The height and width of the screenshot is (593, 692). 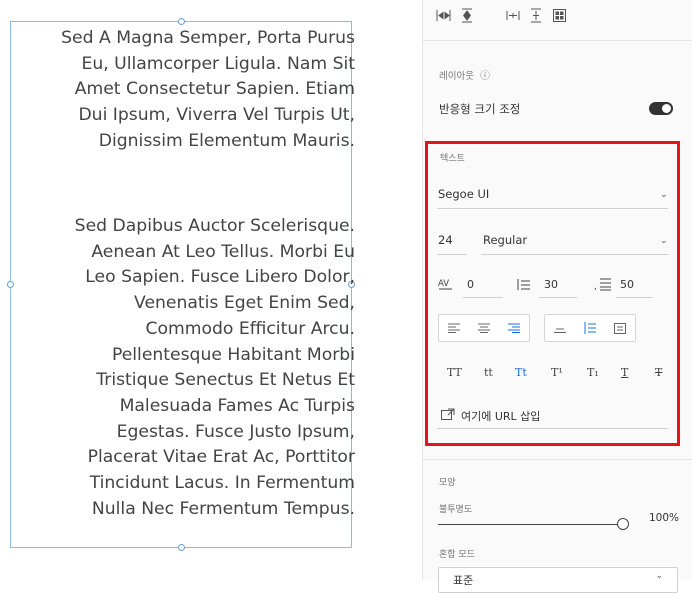 I want to click on space-vertical-icon, so click(x=536, y=15).